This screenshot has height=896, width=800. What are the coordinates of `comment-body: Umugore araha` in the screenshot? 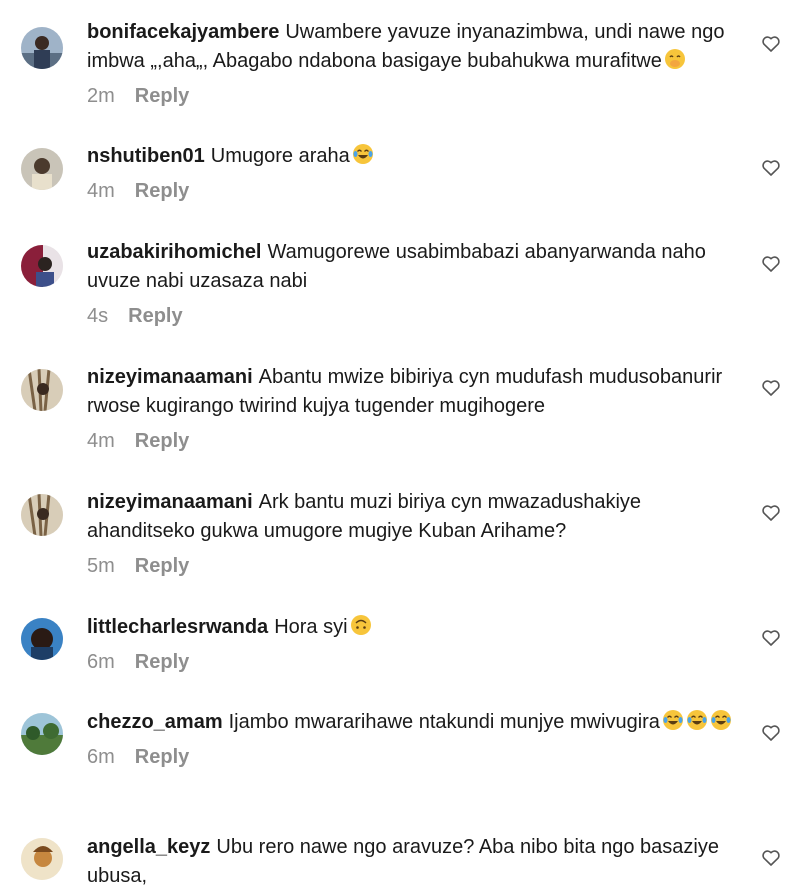 It's located at (280, 156).